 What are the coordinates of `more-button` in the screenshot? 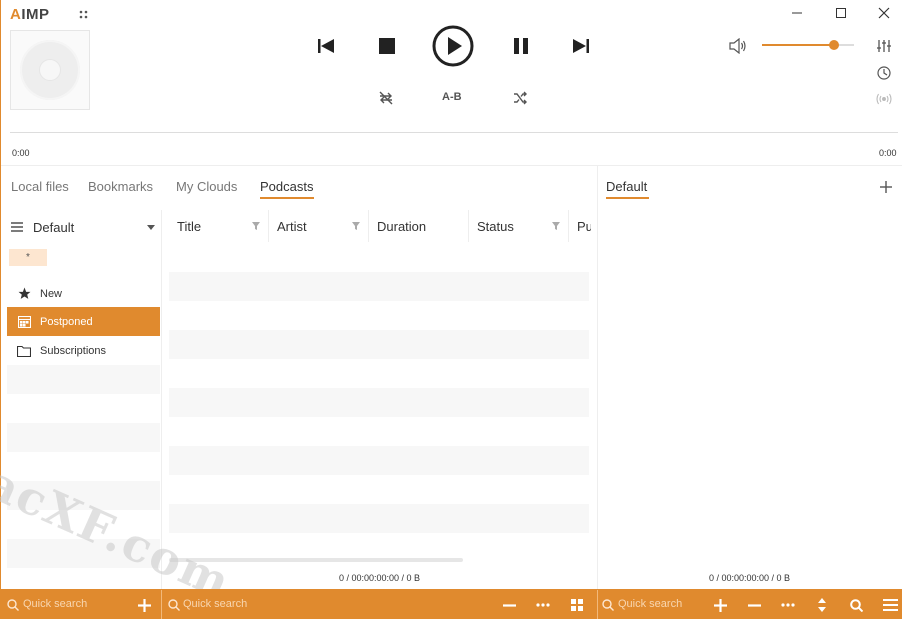 It's located at (543, 605).